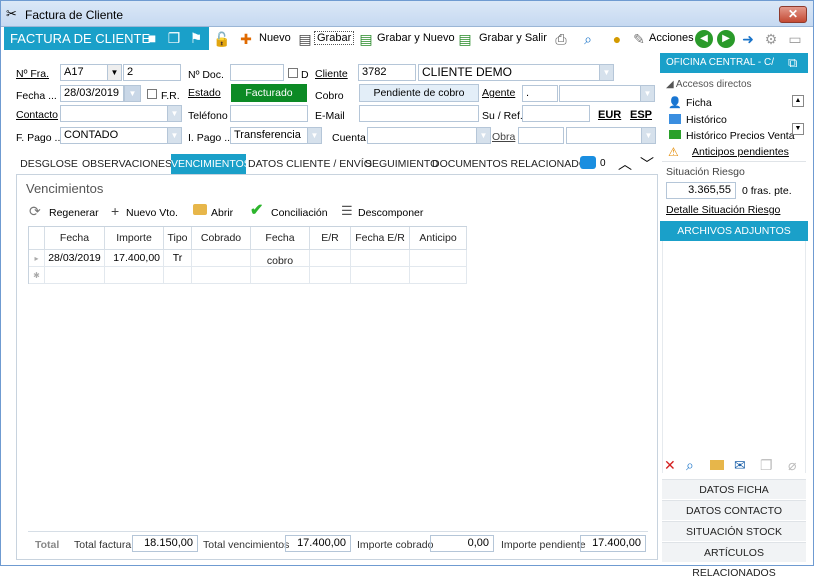 Image resolution: width=814 pixels, height=583 pixels. Describe the element at coordinates (607, 93) in the screenshot. I see `agente-name-field: ▼` at that location.